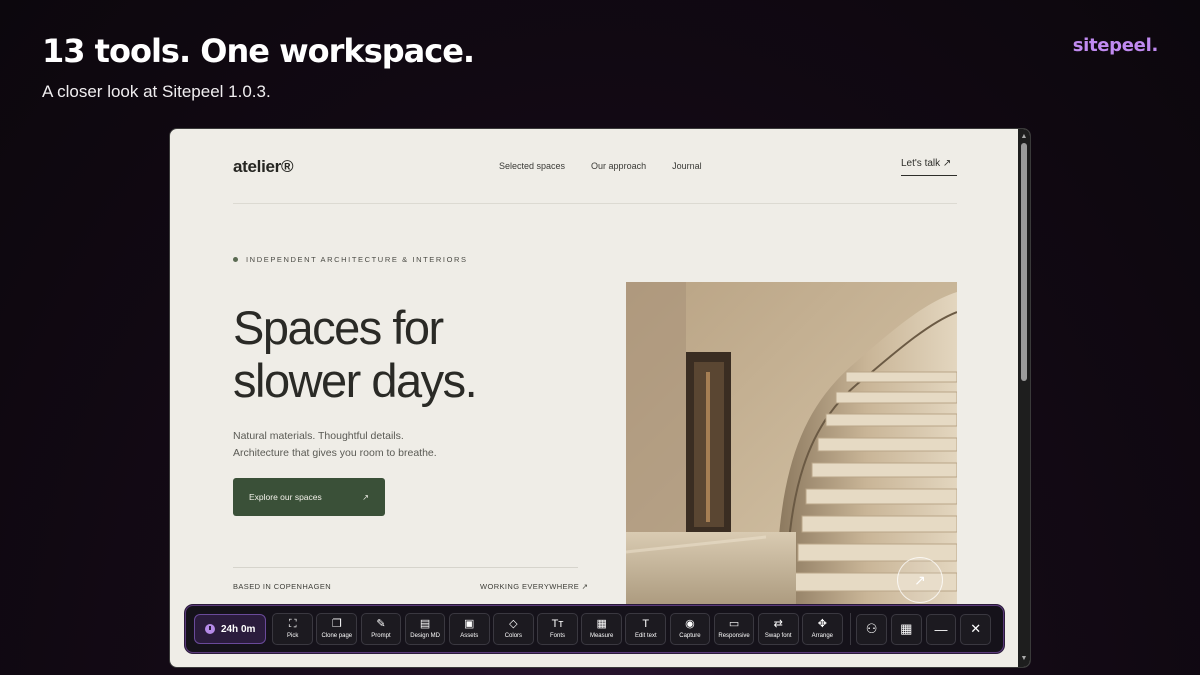 This screenshot has height=675, width=1200. I want to click on tool-label: Swap font, so click(778, 636).